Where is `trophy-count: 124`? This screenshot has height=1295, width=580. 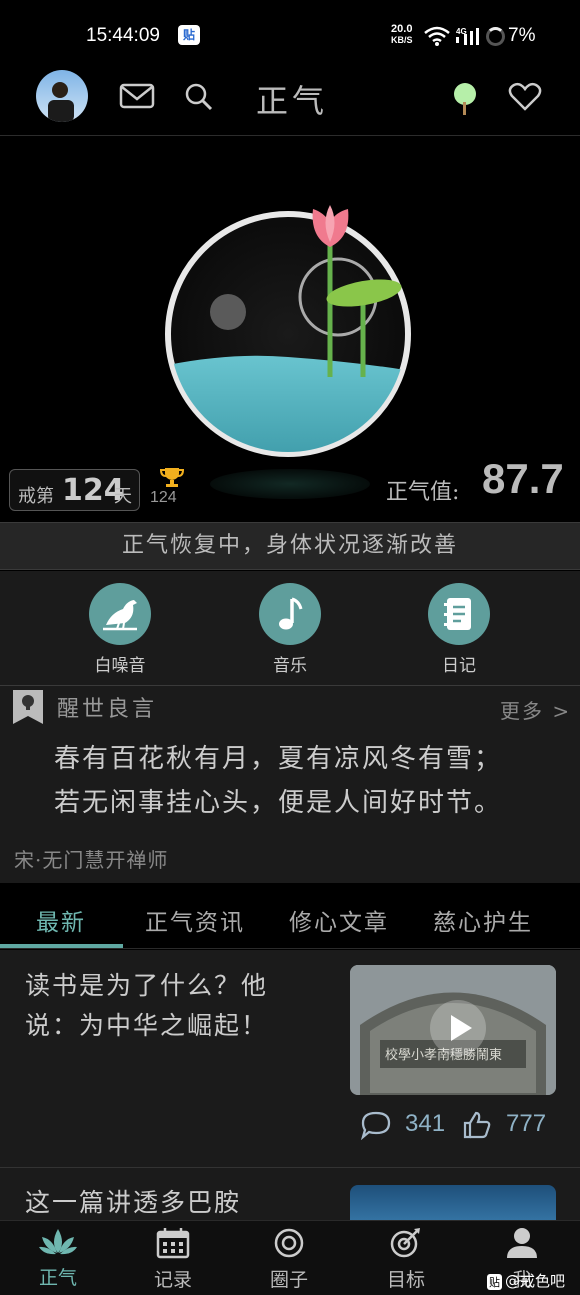 trophy-count: 124 is located at coordinates (163, 497).